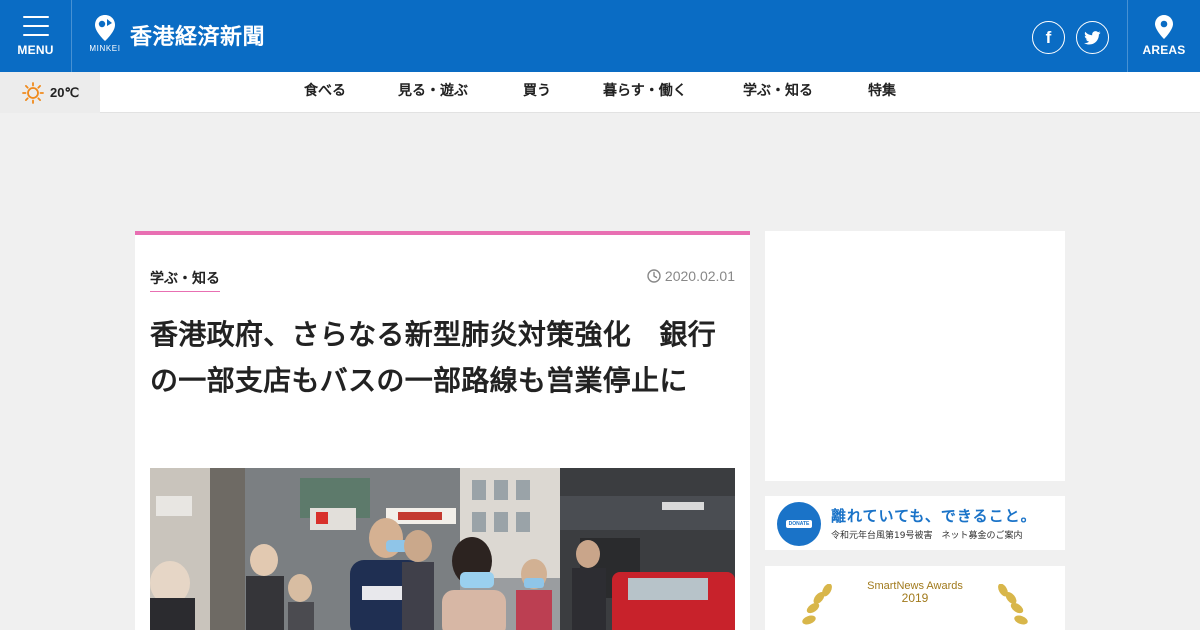  What do you see at coordinates (33, 92) in the screenshot?
I see `sun-icon` at bounding box center [33, 92].